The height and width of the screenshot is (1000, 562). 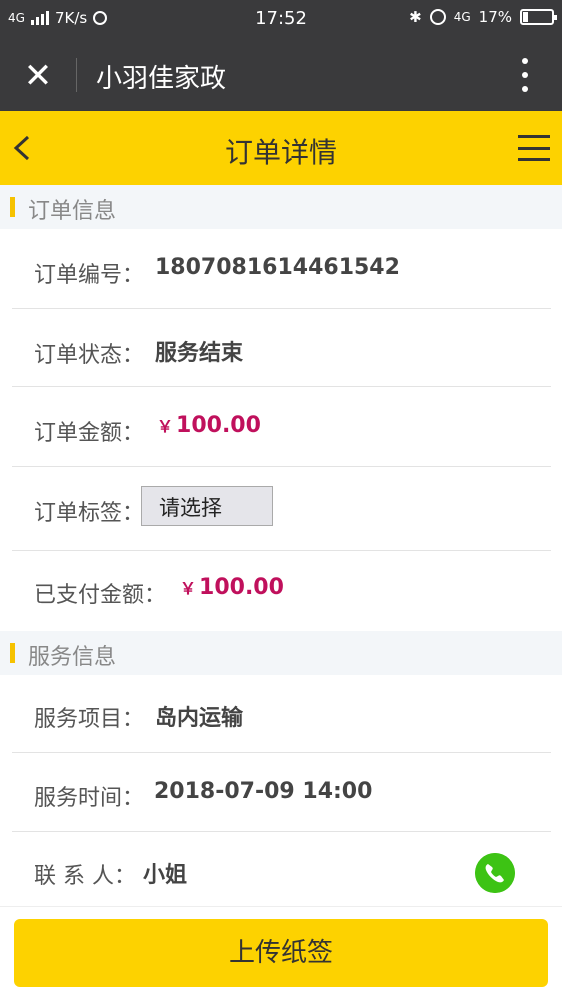 I want to click on paid-amount-value: ￥ 100.00, so click(x=232, y=587).